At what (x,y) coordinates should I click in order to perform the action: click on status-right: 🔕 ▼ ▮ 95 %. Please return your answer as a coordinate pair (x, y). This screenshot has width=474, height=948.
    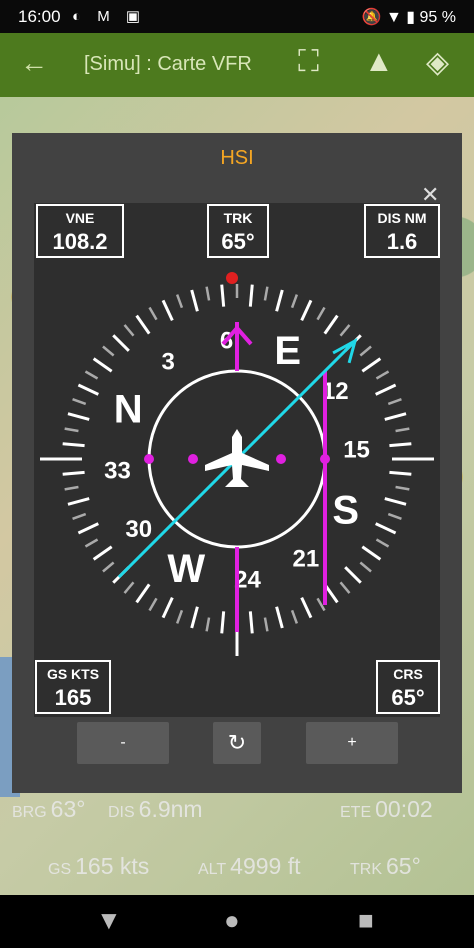
    Looking at the image, I should click on (409, 17).